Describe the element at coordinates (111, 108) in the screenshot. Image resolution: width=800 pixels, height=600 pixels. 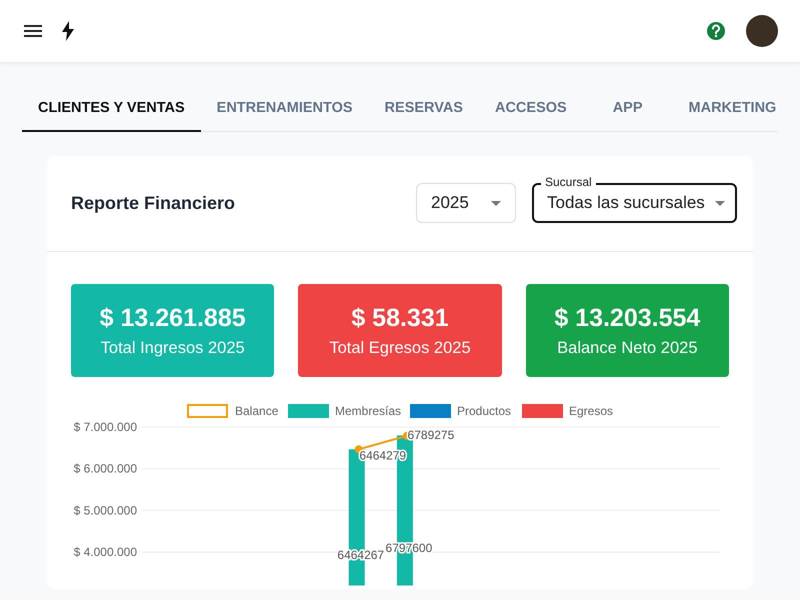
I see `tab: CLIENTES Y VENTAS` at that location.